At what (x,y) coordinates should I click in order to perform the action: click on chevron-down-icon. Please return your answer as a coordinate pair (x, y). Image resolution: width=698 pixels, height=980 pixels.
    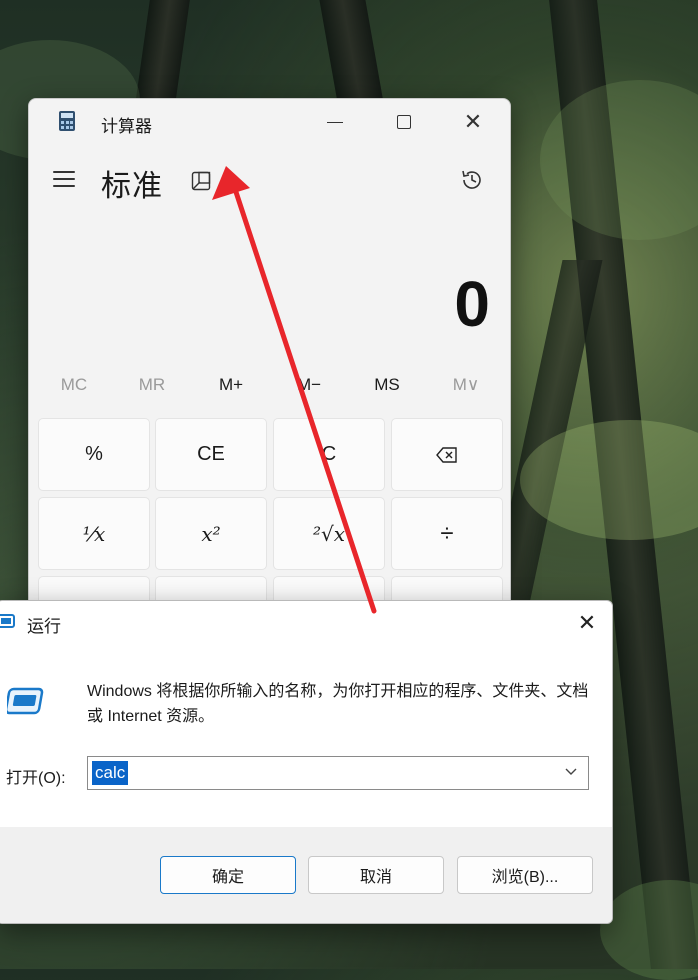
    Looking at the image, I should click on (571, 772).